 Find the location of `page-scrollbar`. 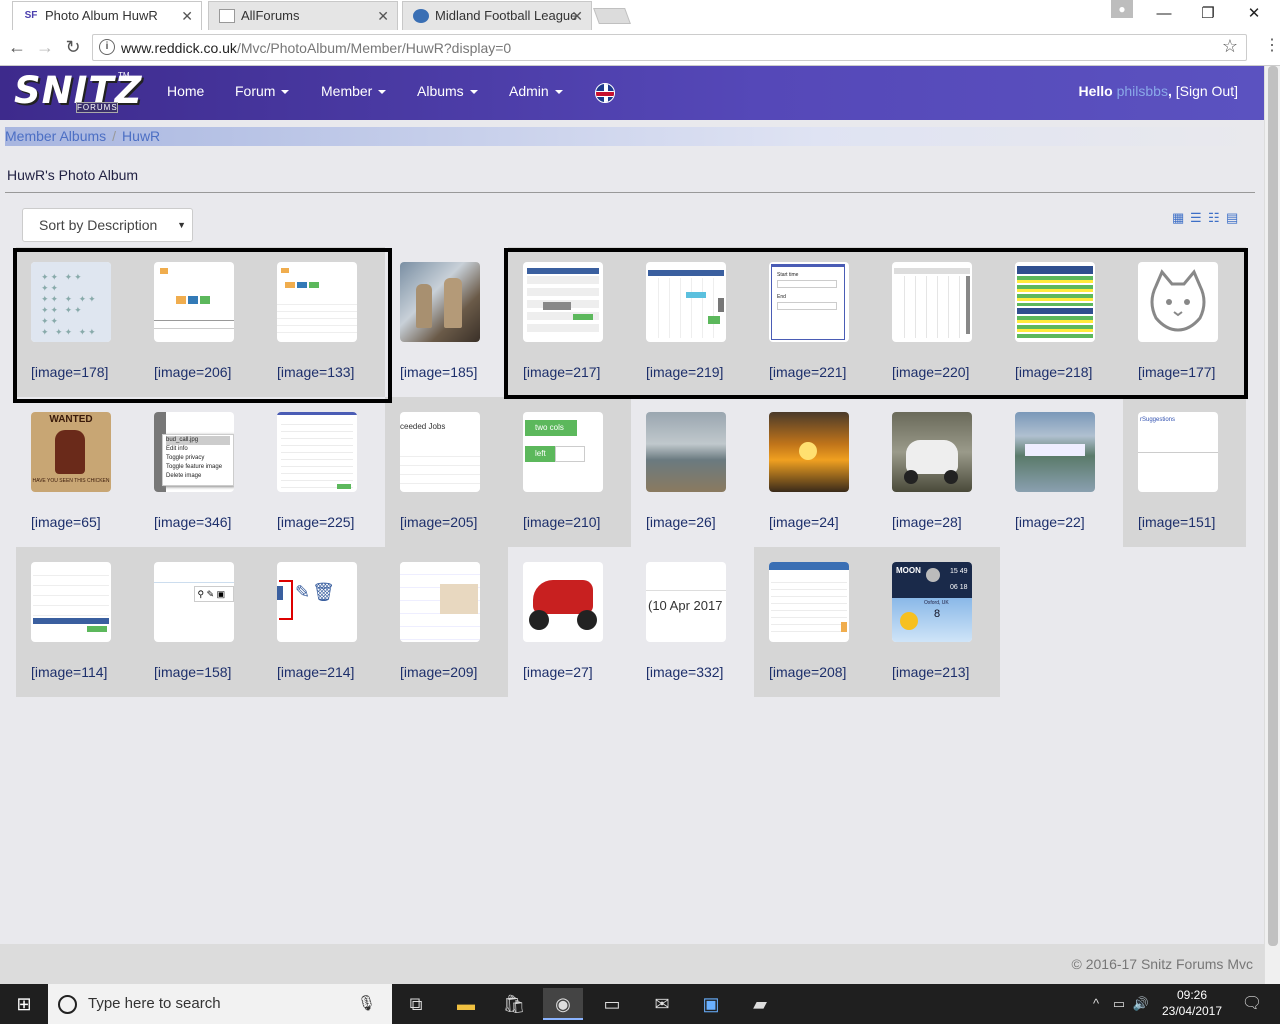

page-scrollbar is located at coordinates (1272, 525).